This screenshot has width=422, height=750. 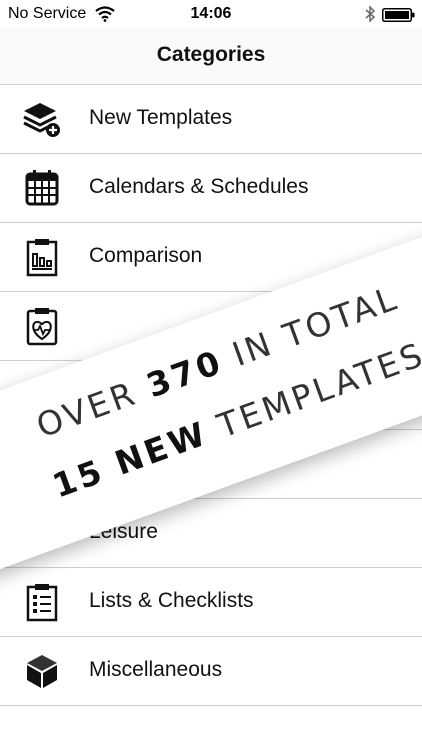 What do you see at coordinates (146, 255) in the screenshot?
I see `category-label: Comparison` at bounding box center [146, 255].